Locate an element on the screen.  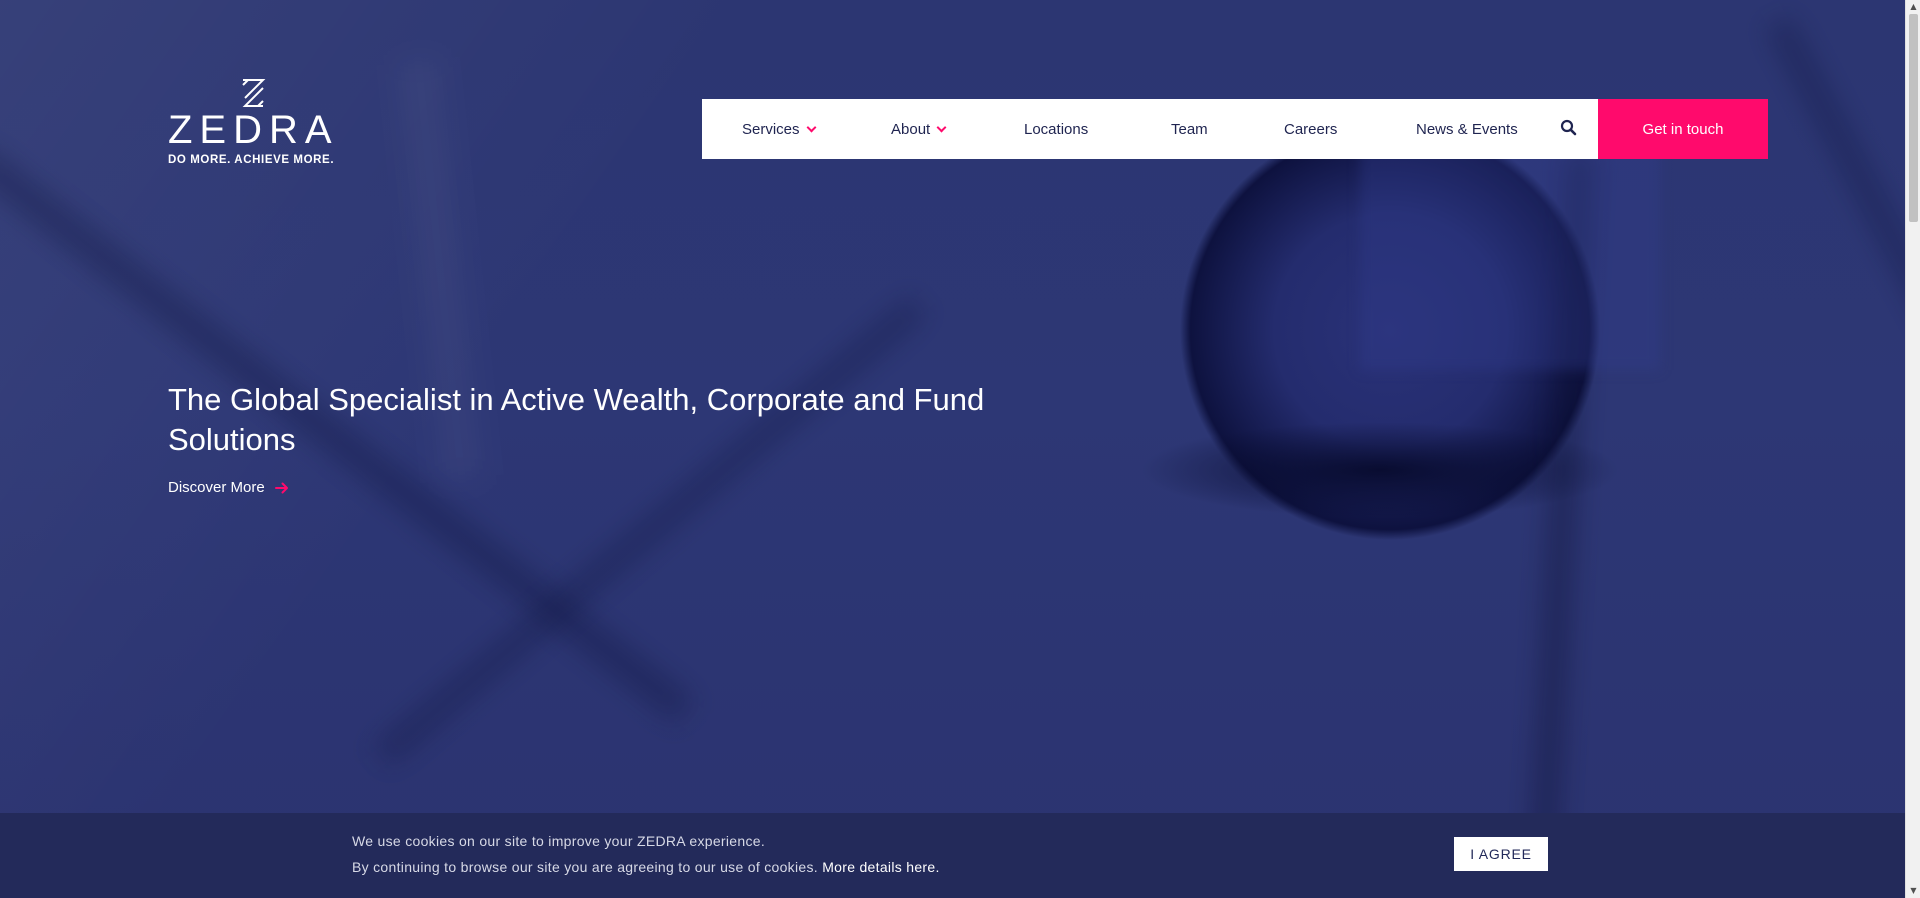
nav-item-about: About is located at coordinates (919, 129).